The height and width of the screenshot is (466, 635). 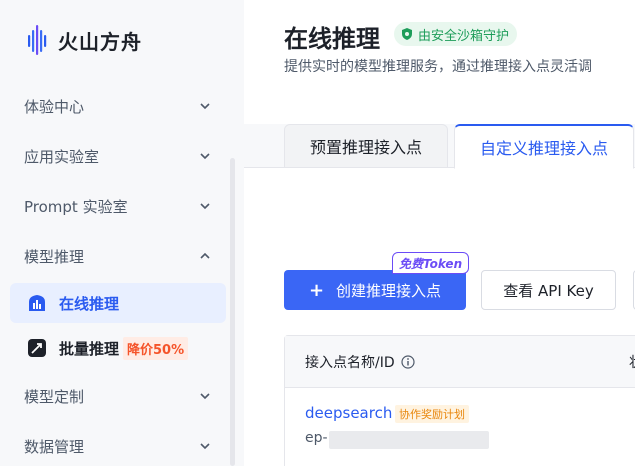 I want to click on bar-chart-icon, so click(x=37, y=303).